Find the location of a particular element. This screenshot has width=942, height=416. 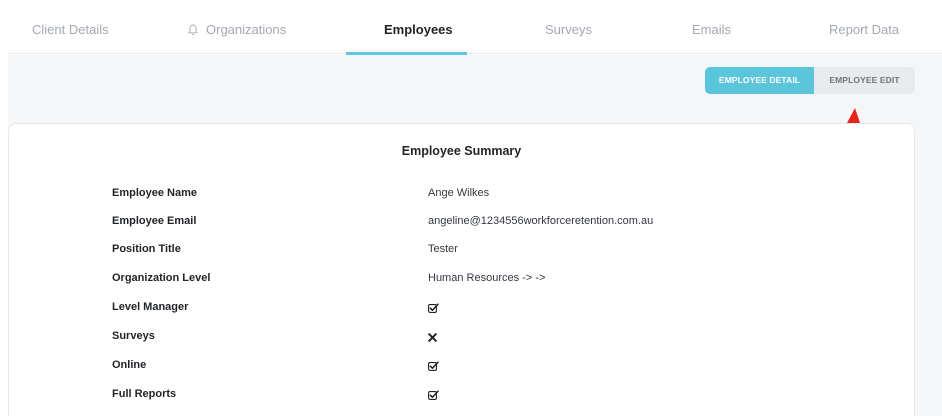

position-title-label: Position Title is located at coordinates (146, 249).